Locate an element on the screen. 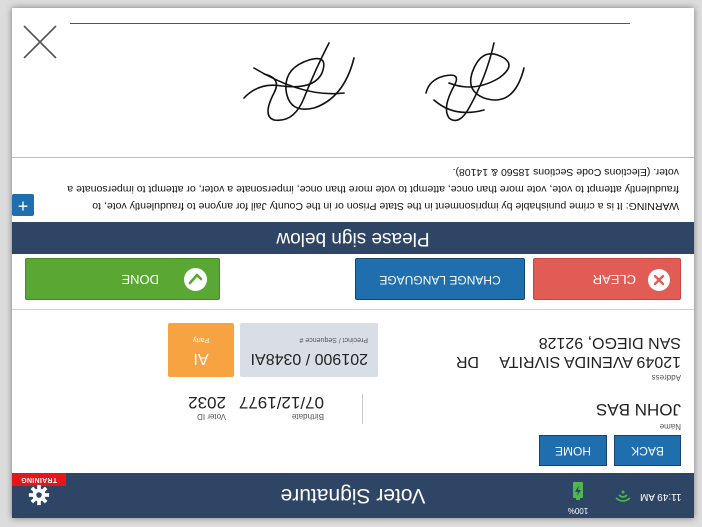 Image resolution: width=702 pixels, height=527 pixels. check-circle-icon is located at coordinates (195, 279).